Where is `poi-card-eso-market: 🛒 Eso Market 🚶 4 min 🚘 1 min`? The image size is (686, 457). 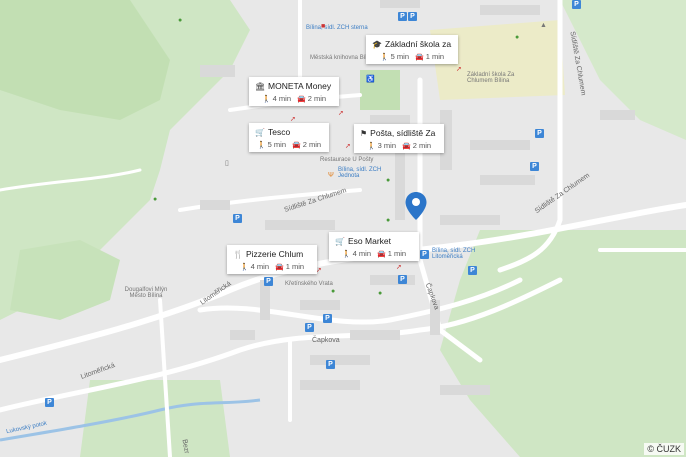
poi-card-eso-market: 🛒 Eso Market 🚶 4 min 🚘 1 min is located at coordinates (374, 246).